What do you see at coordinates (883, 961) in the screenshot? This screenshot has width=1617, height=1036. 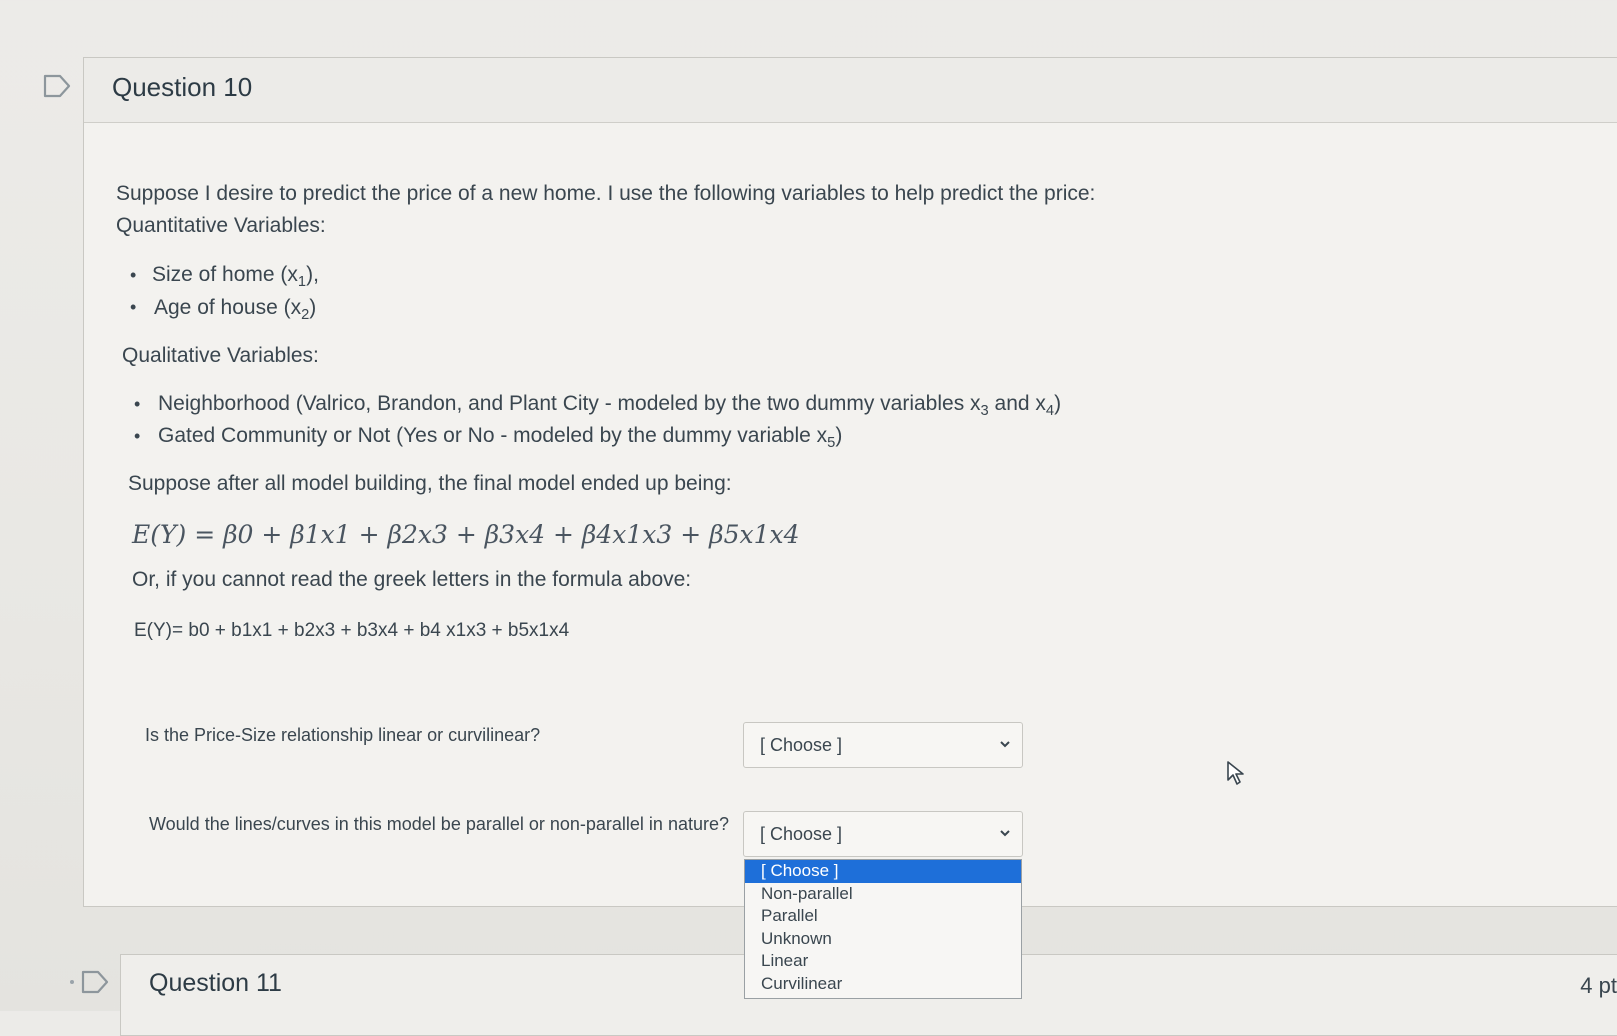 I see `dropdown-option: Linear` at bounding box center [883, 961].